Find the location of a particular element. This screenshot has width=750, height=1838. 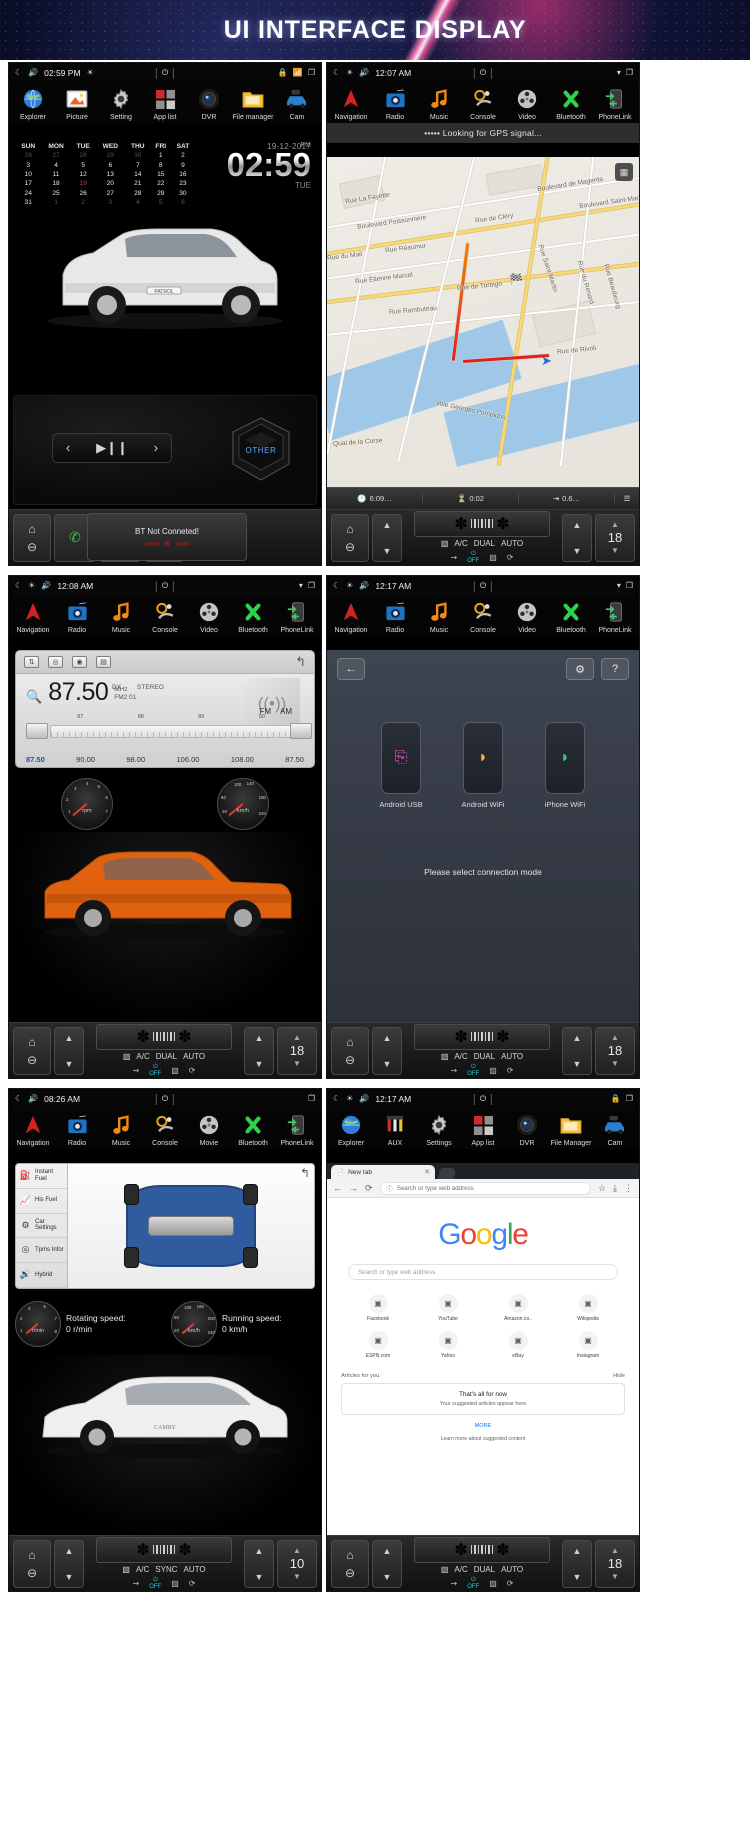

bluetooth-status-bar: BT Not Conneted! »»»» ⊗ «««« is located at coordinates (167, 537).